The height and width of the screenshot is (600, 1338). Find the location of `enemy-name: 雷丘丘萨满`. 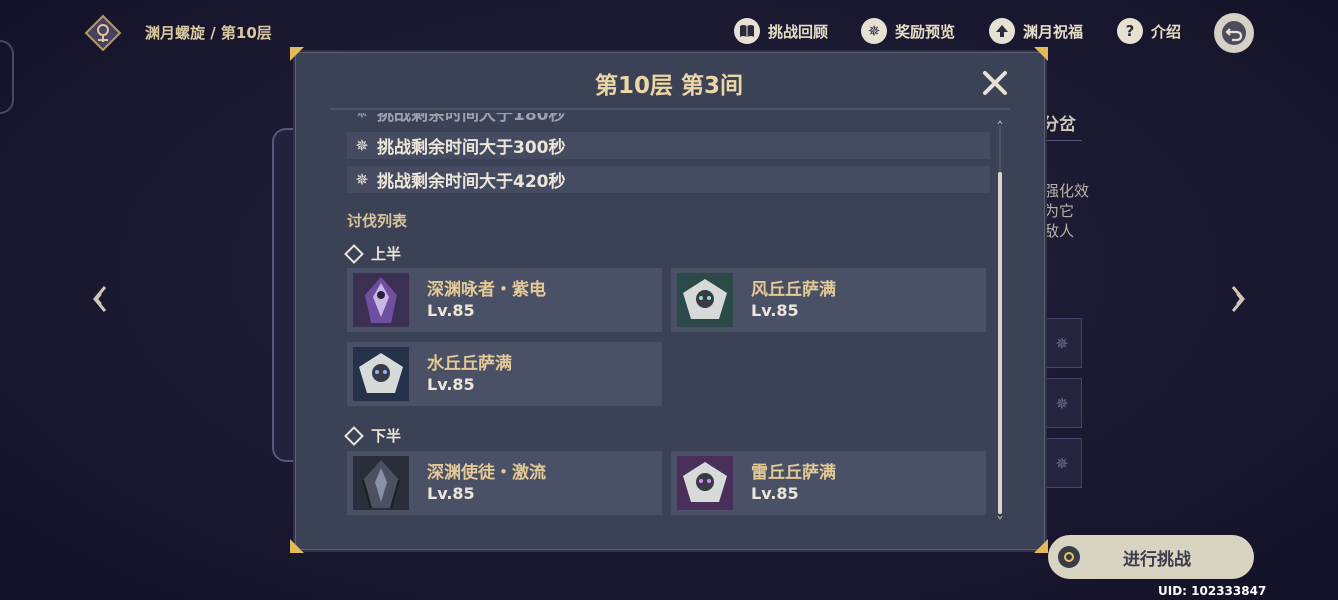

enemy-name: 雷丘丘萨满 is located at coordinates (793, 473).